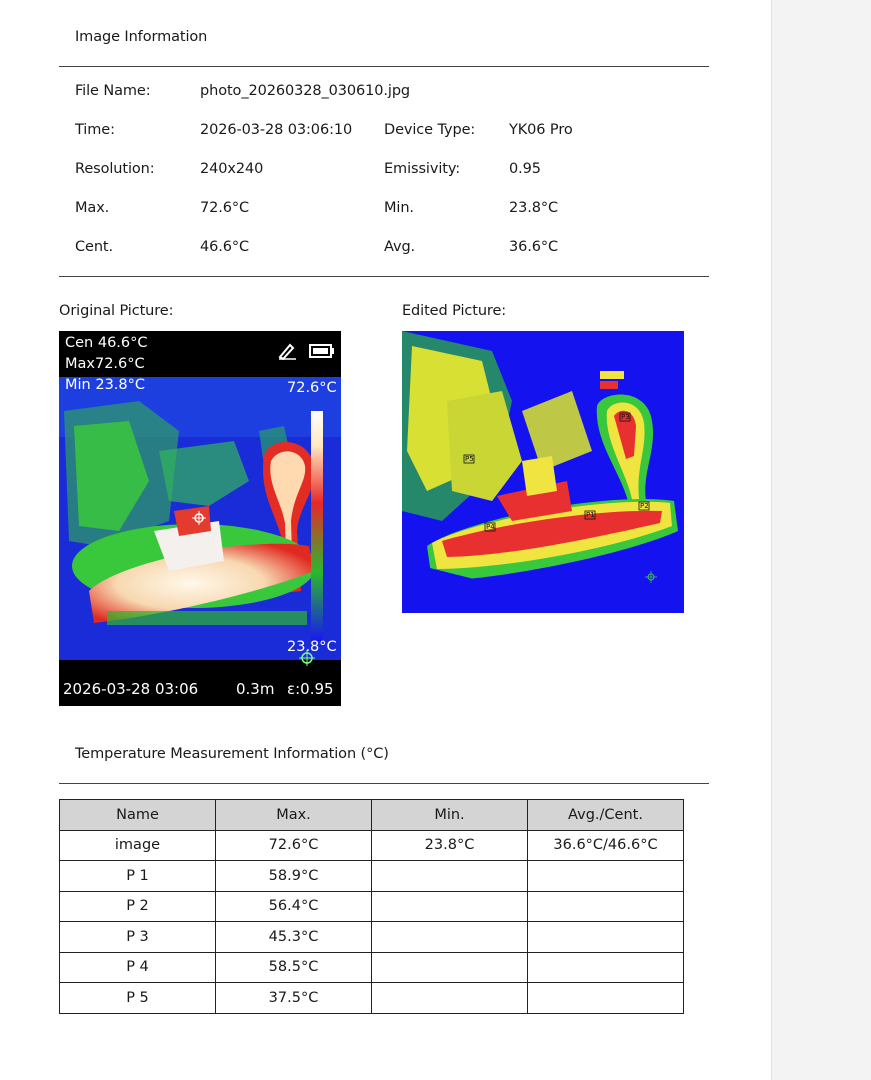 The image size is (871, 1080). What do you see at coordinates (821, 540) in the screenshot?
I see `side-panel` at bounding box center [821, 540].